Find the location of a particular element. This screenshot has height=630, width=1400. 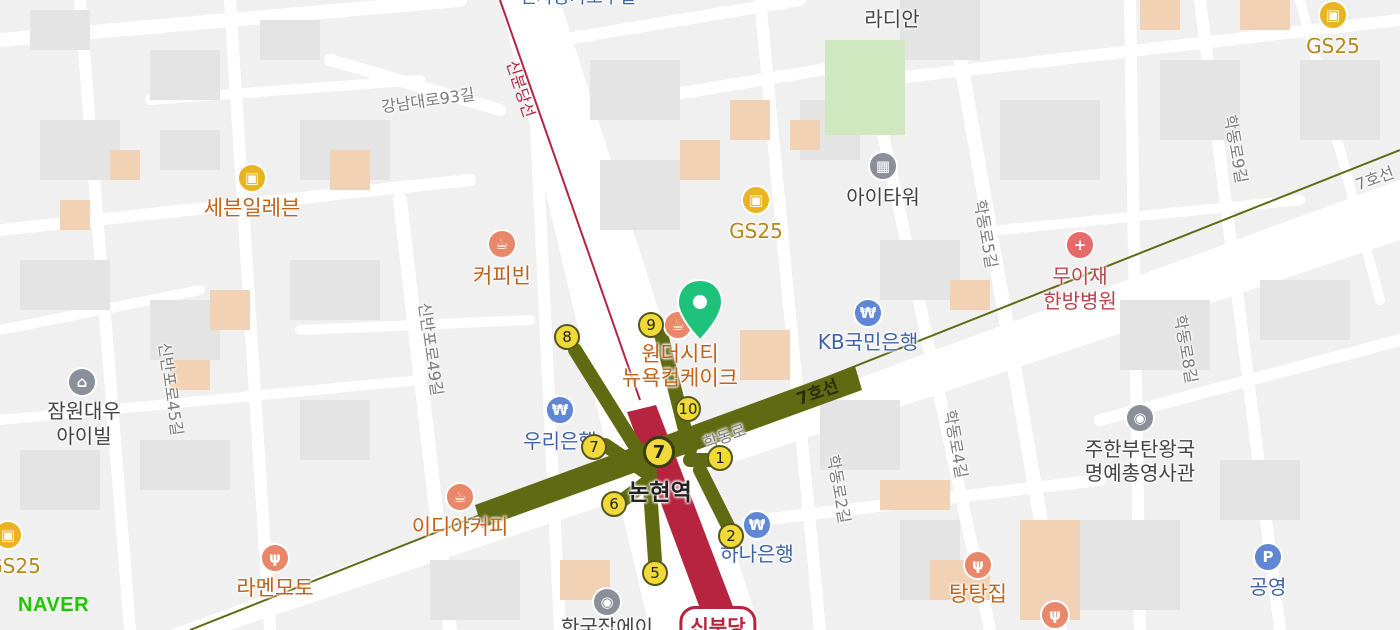

label-top-cut: 신사동가로수길 is located at coordinates (578, 4).